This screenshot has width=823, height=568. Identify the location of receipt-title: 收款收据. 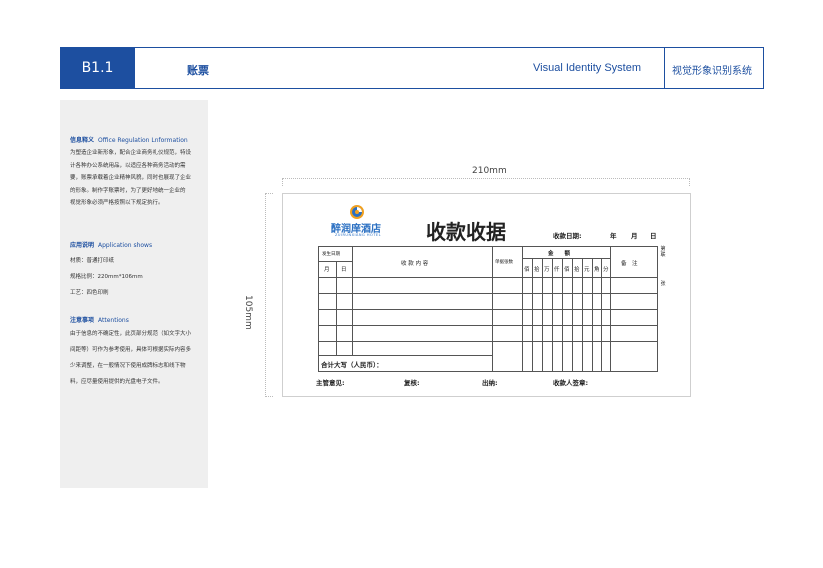
(466, 232).